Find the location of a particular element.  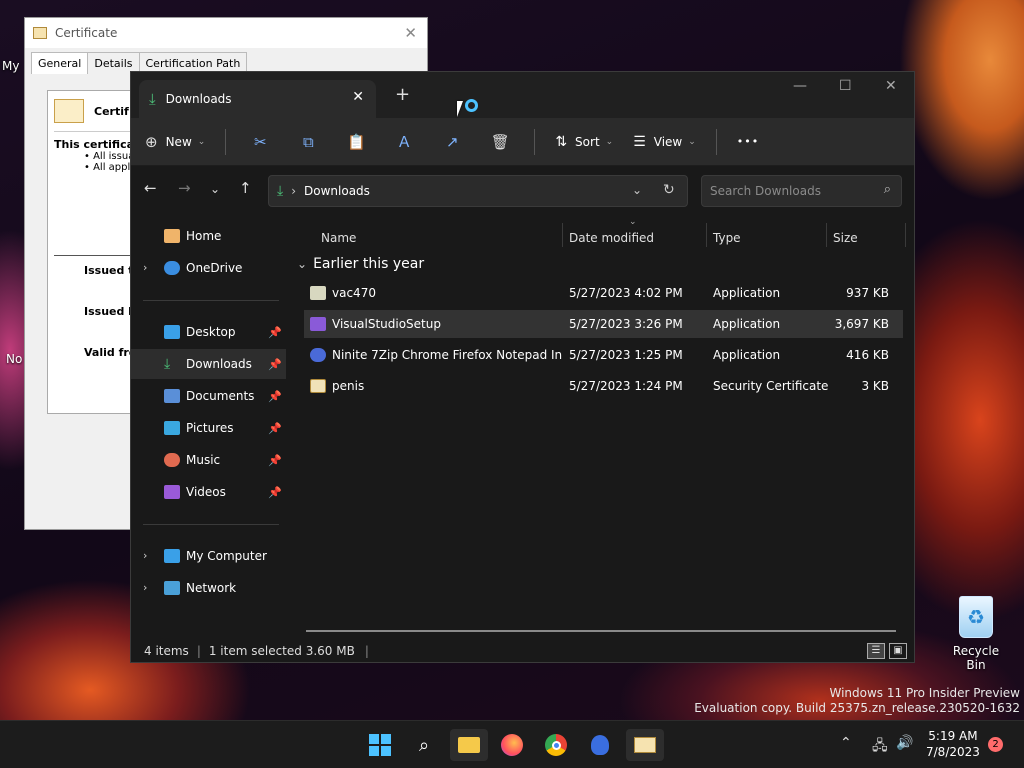

search-button: ⌕ is located at coordinates (424, 745).